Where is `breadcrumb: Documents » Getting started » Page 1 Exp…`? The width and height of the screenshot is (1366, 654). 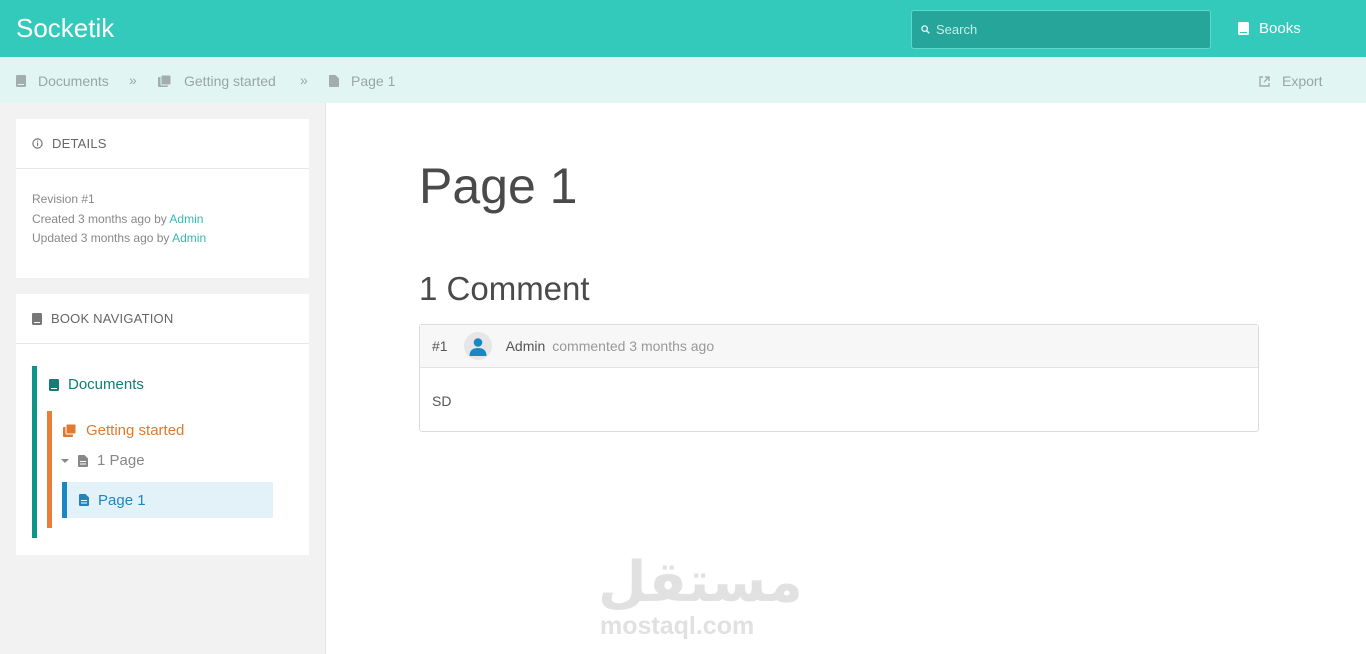 breadcrumb: Documents » Getting started » Page 1 Exp… is located at coordinates (683, 80).